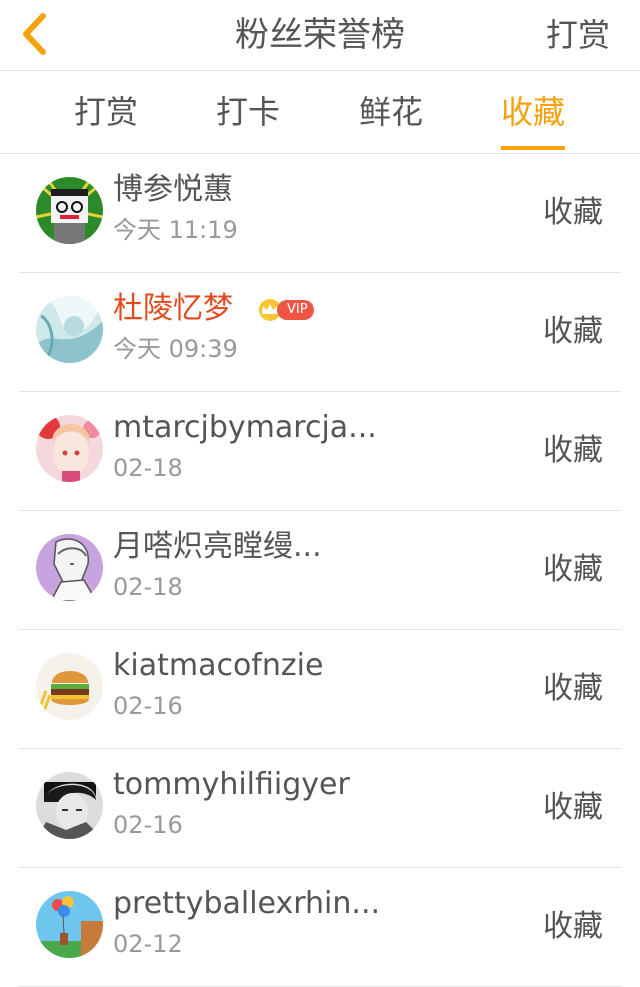  I want to click on tab-label: 收藏, so click(533, 112).